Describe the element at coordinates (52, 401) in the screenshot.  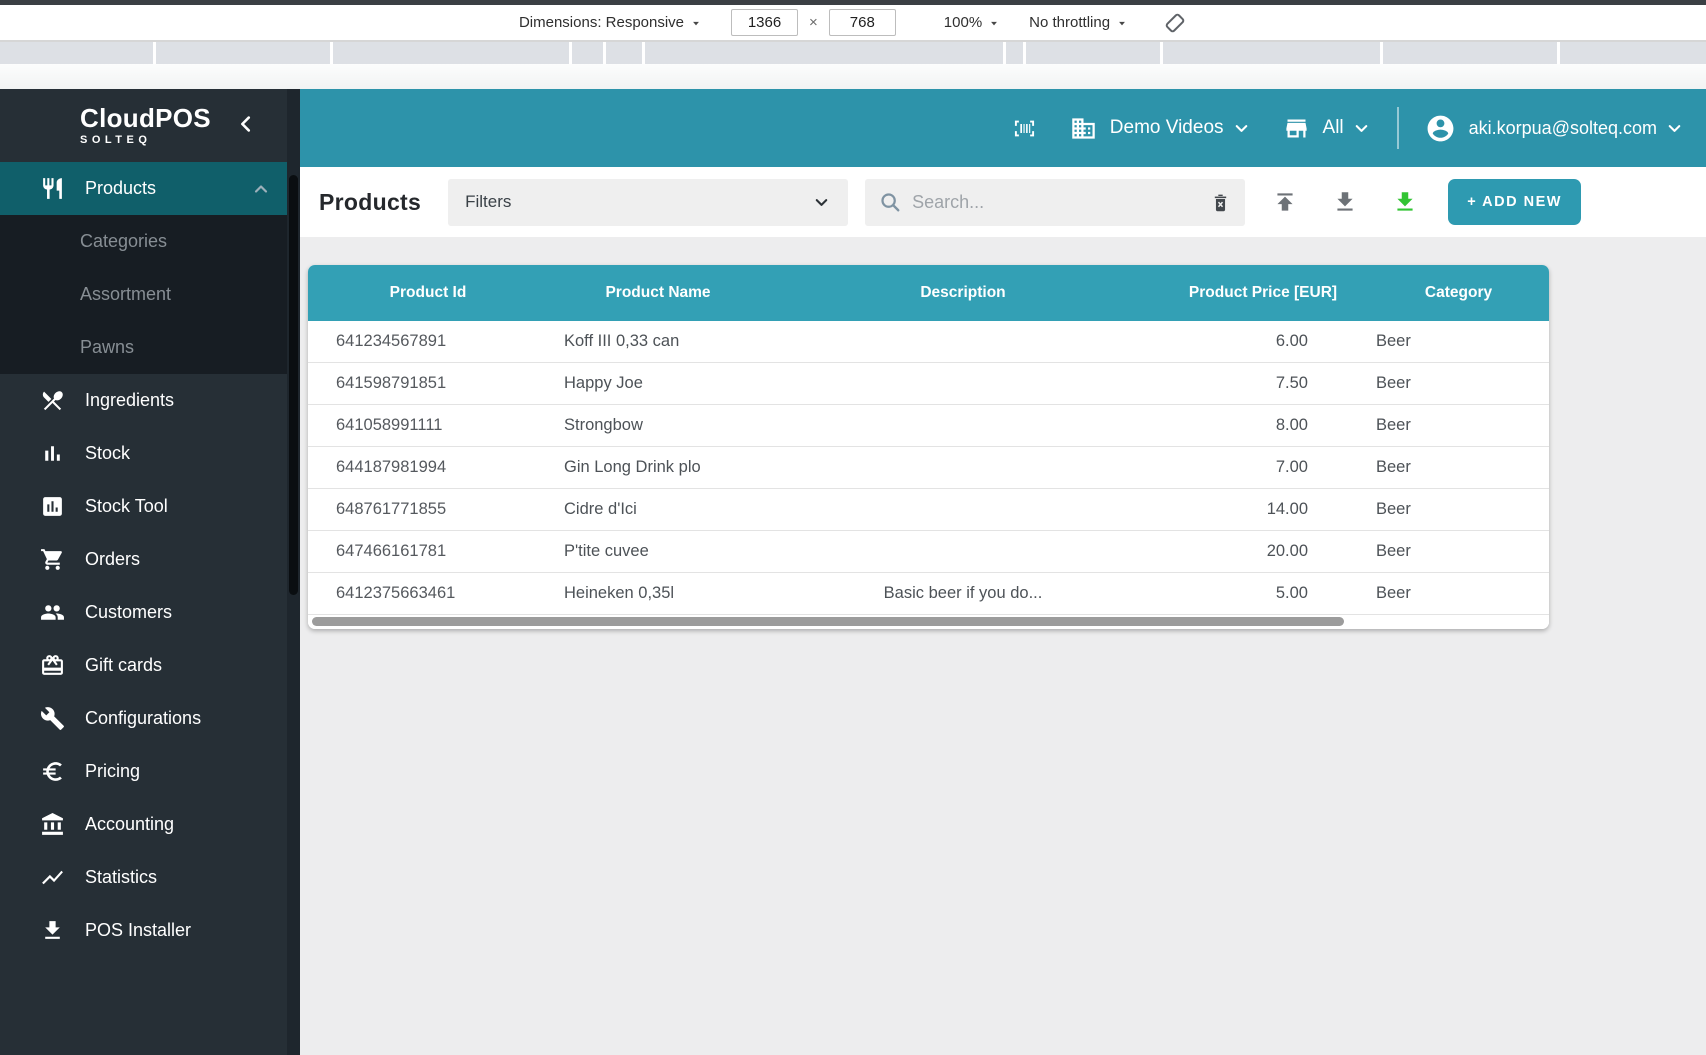
I see `crossed-utensils-icon` at that location.